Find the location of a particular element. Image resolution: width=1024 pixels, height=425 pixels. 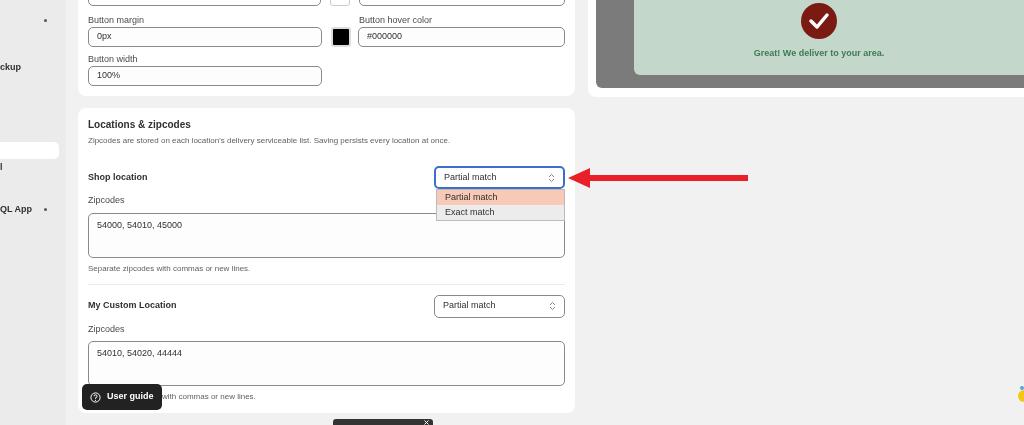

help-text: Separate zipcodes with commas or new lines. is located at coordinates (169, 268).